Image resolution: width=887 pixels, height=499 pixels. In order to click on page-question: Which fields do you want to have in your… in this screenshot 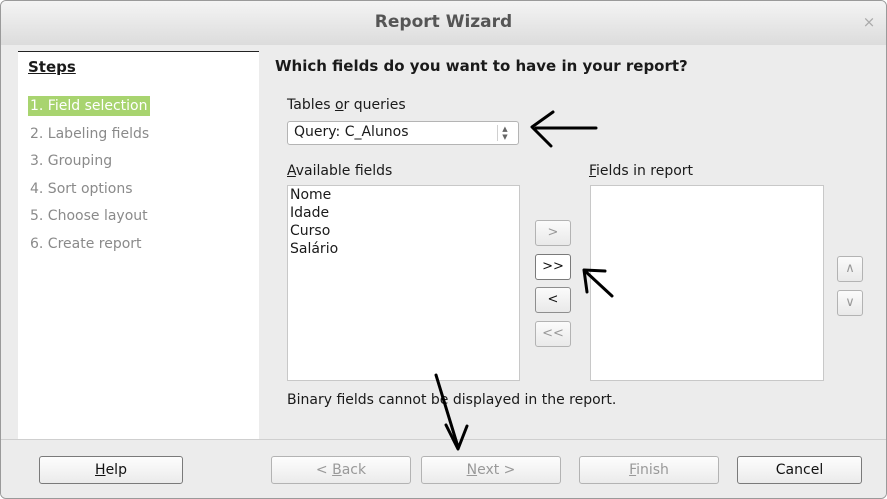, I will do `click(481, 66)`.